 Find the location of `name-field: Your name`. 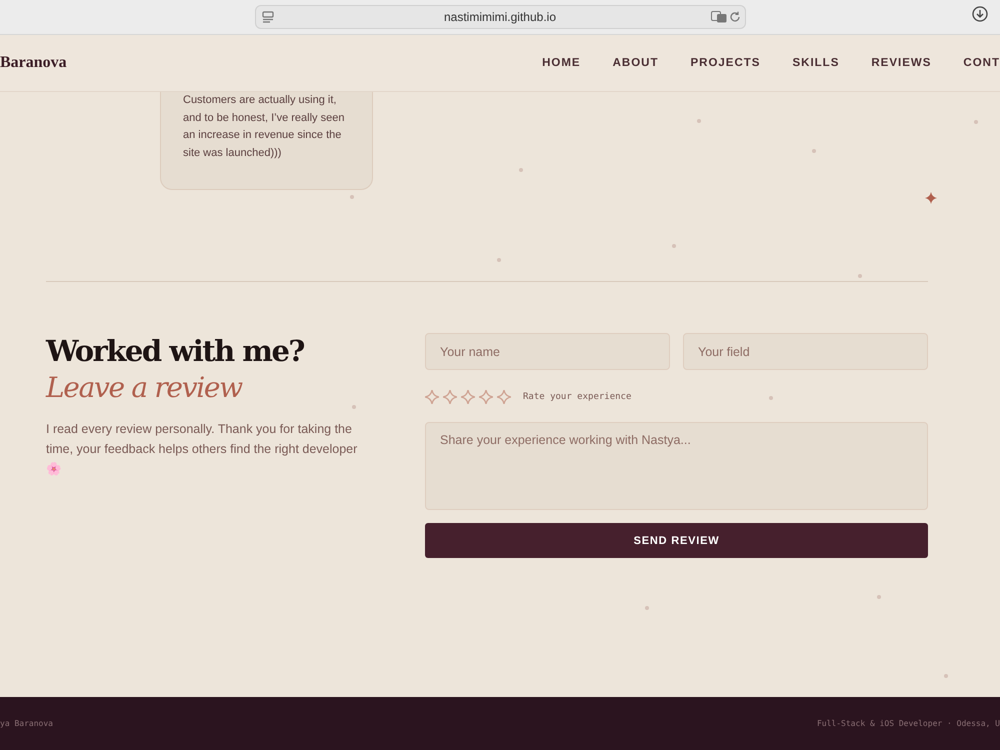

name-field: Your name is located at coordinates (547, 351).